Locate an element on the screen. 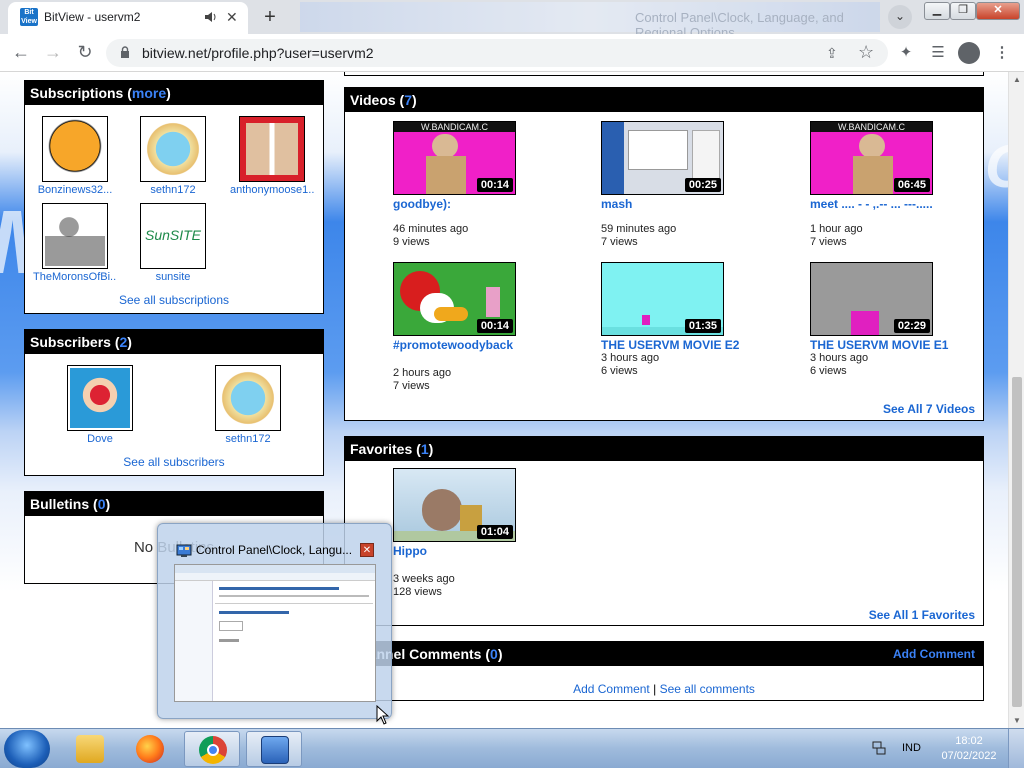  add-comment-header-link: Add Comment is located at coordinates (934, 654).